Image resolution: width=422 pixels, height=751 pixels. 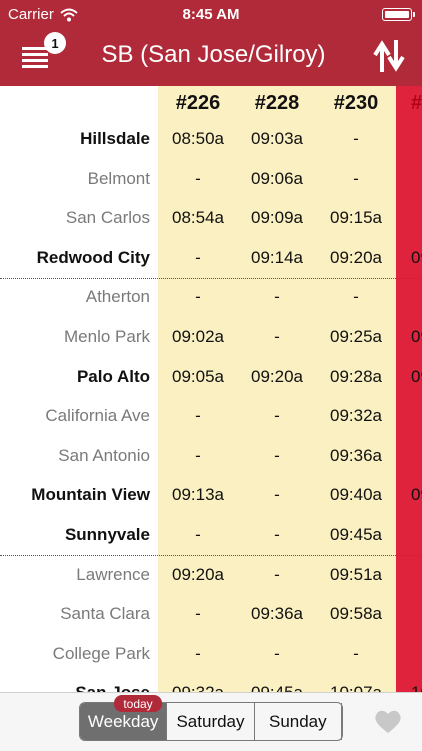 What do you see at coordinates (356, 103) in the screenshot?
I see `train-number-header: #230` at bounding box center [356, 103].